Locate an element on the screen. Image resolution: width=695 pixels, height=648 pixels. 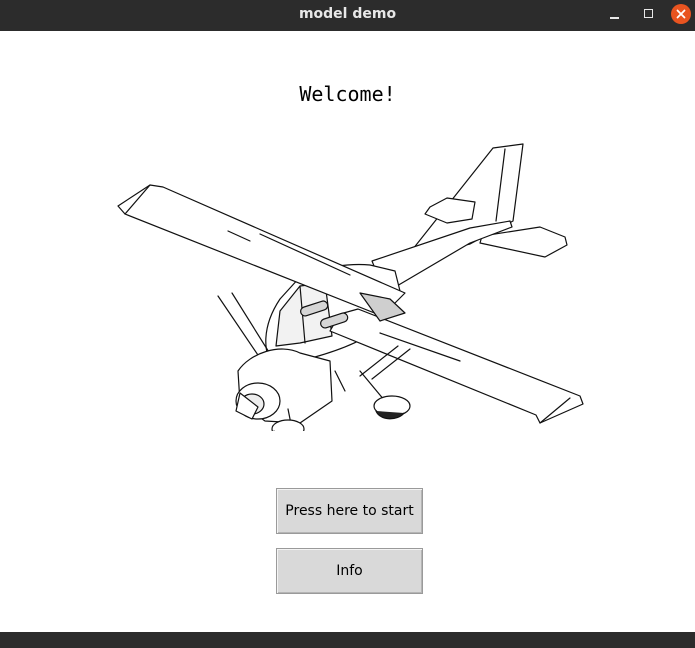
start-button: Press here to start is located at coordinates (349, 511).